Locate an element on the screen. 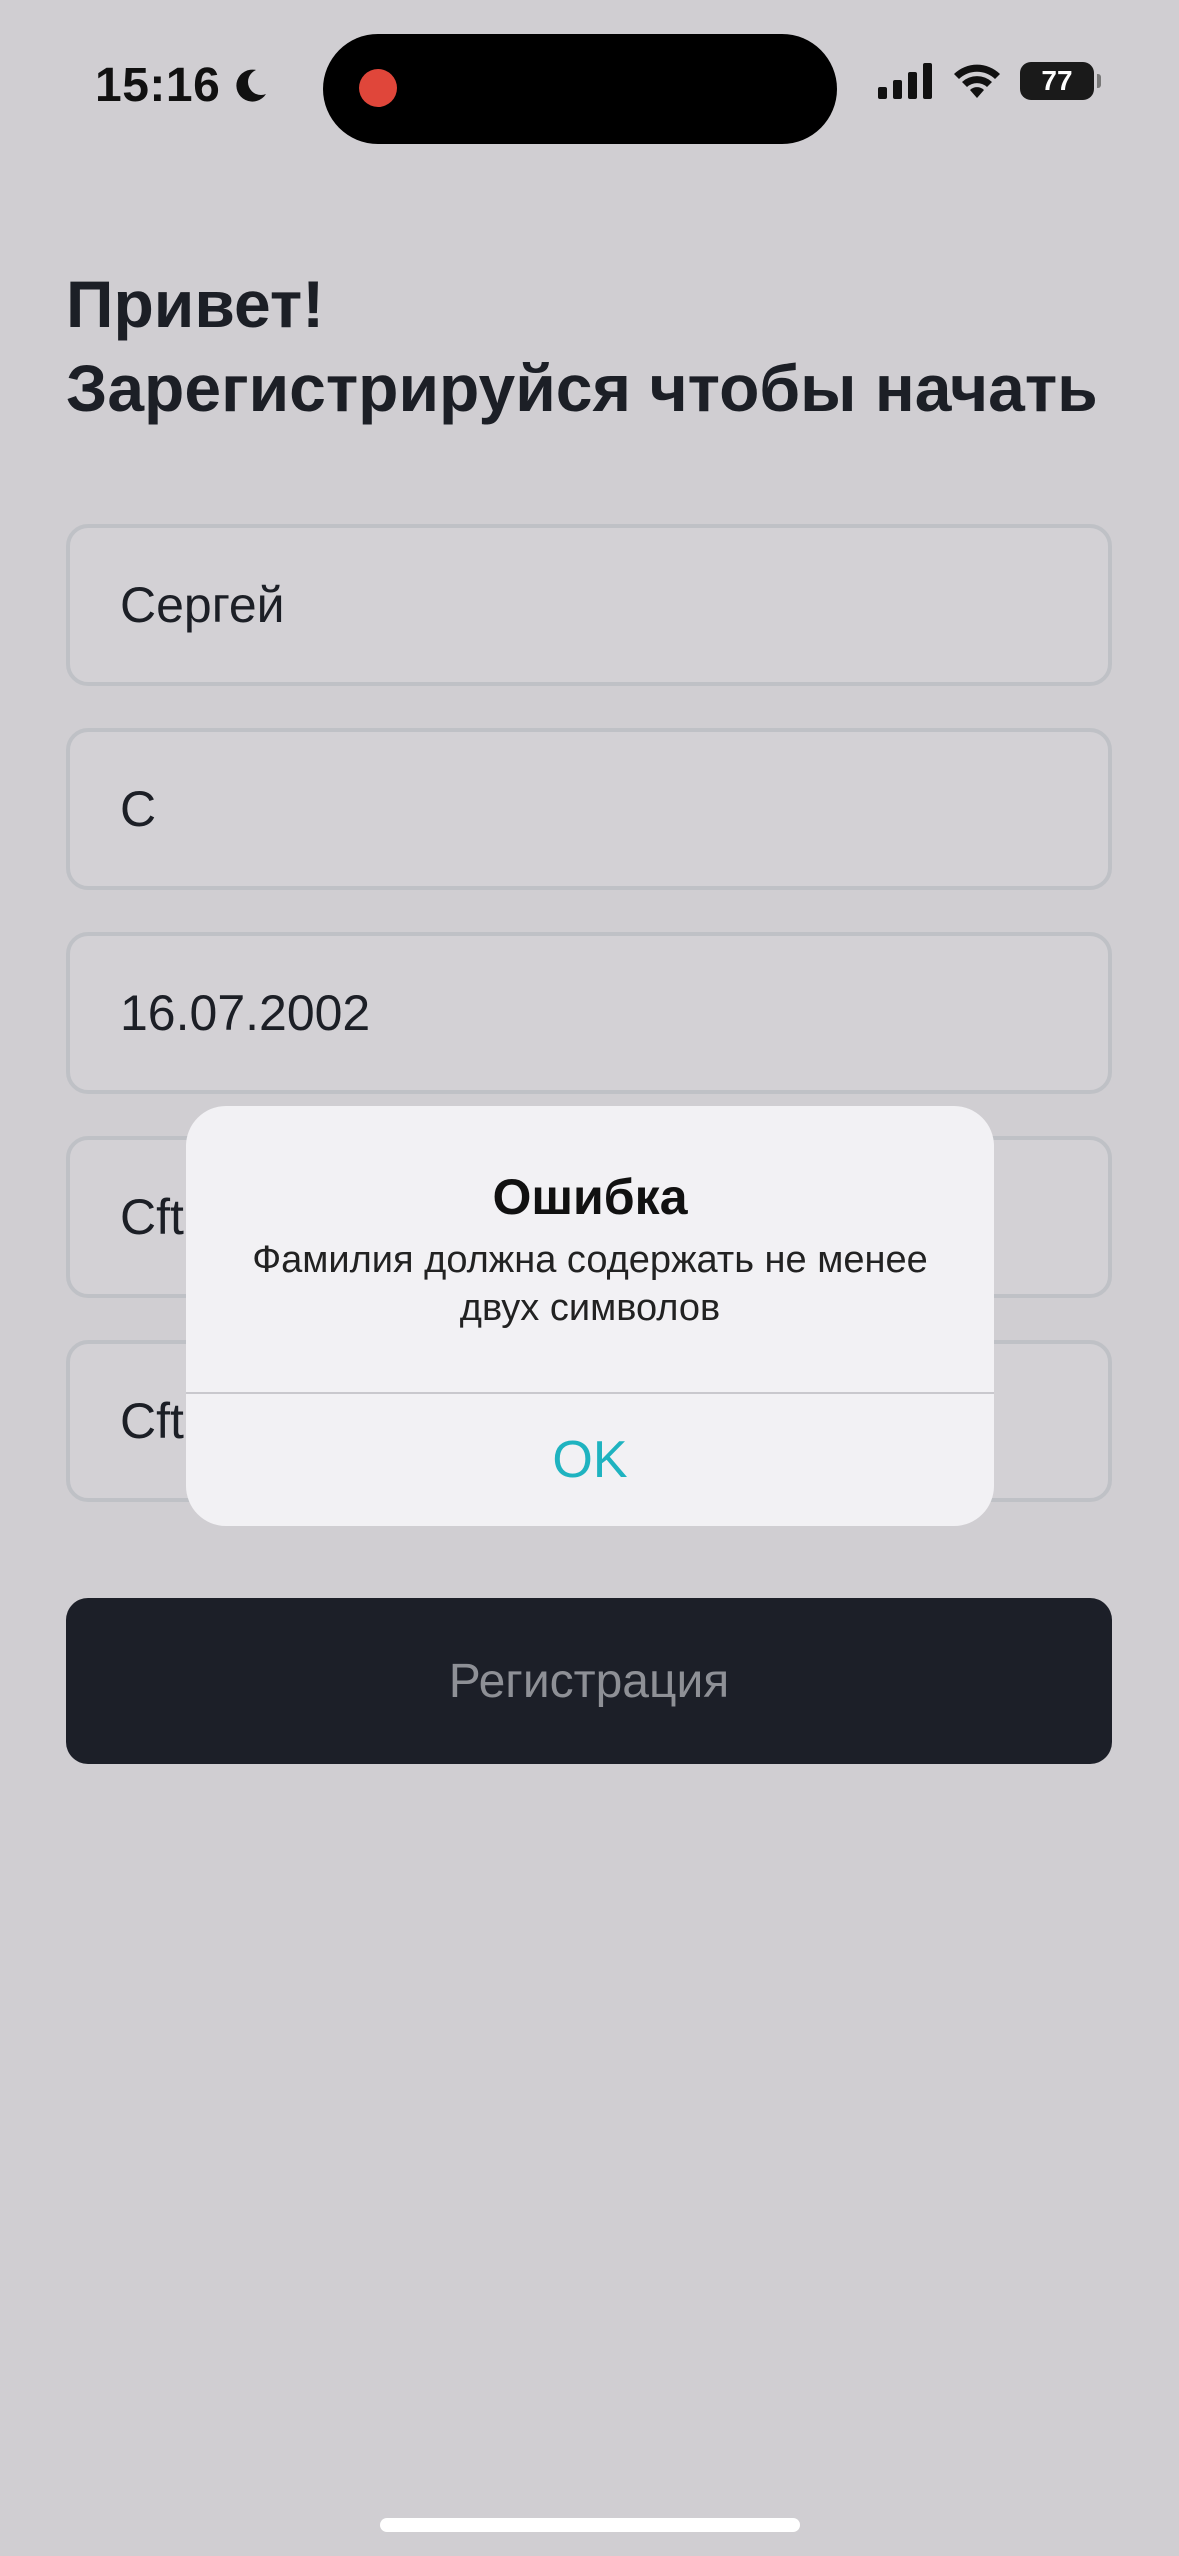 Image resolution: width=1179 pixels, height=2556 pixels. first-name-field is located at coordinates (589, 605).